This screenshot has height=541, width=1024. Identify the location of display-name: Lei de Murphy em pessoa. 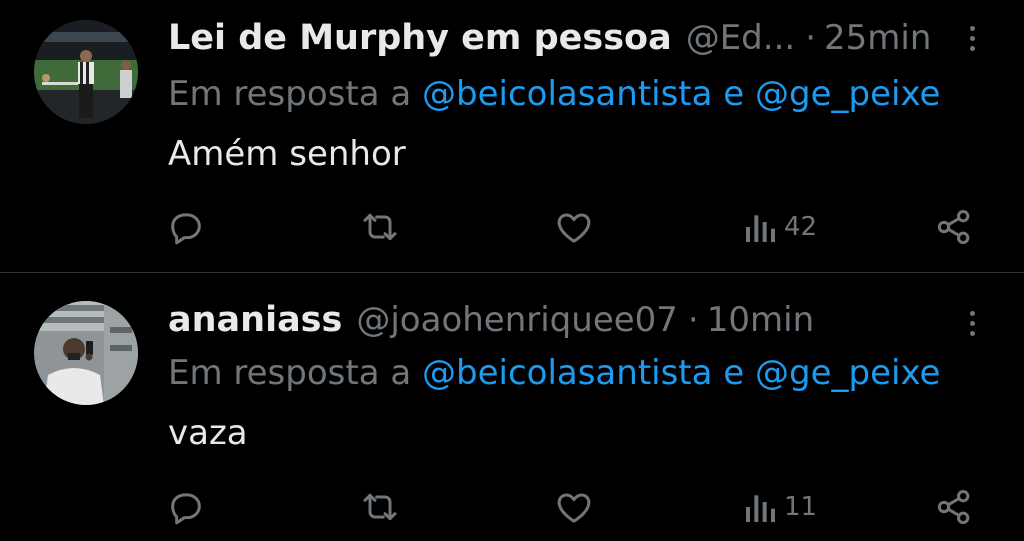
(420, 38).